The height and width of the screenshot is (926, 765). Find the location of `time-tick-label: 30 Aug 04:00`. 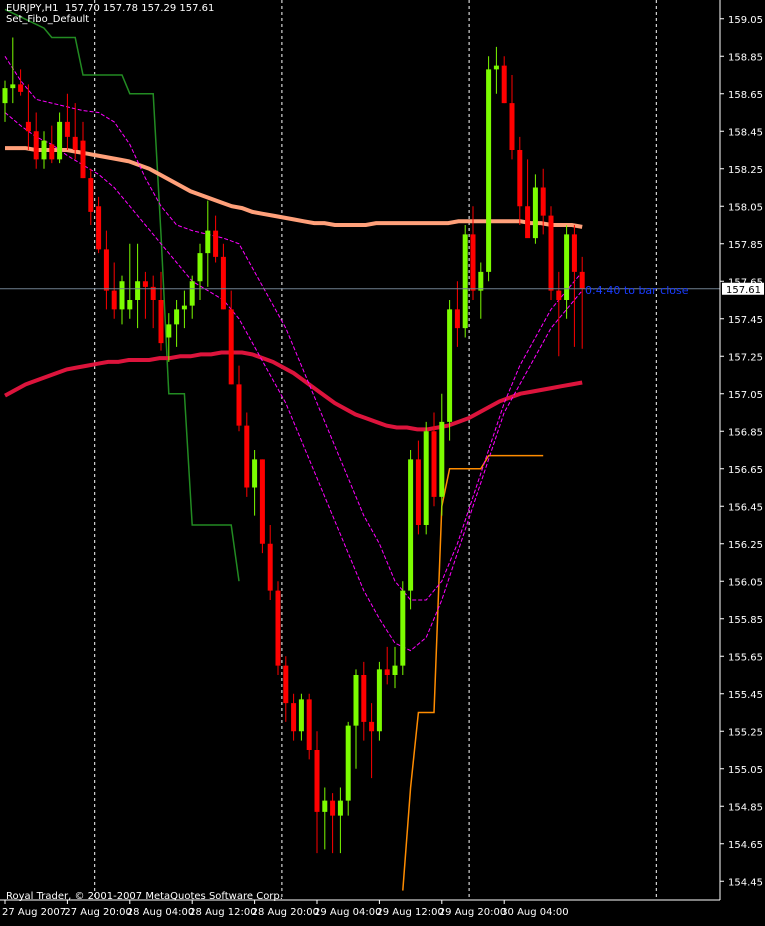

time-tick-label: 30 Aug 04:00 is located at coordinates (534, 912).